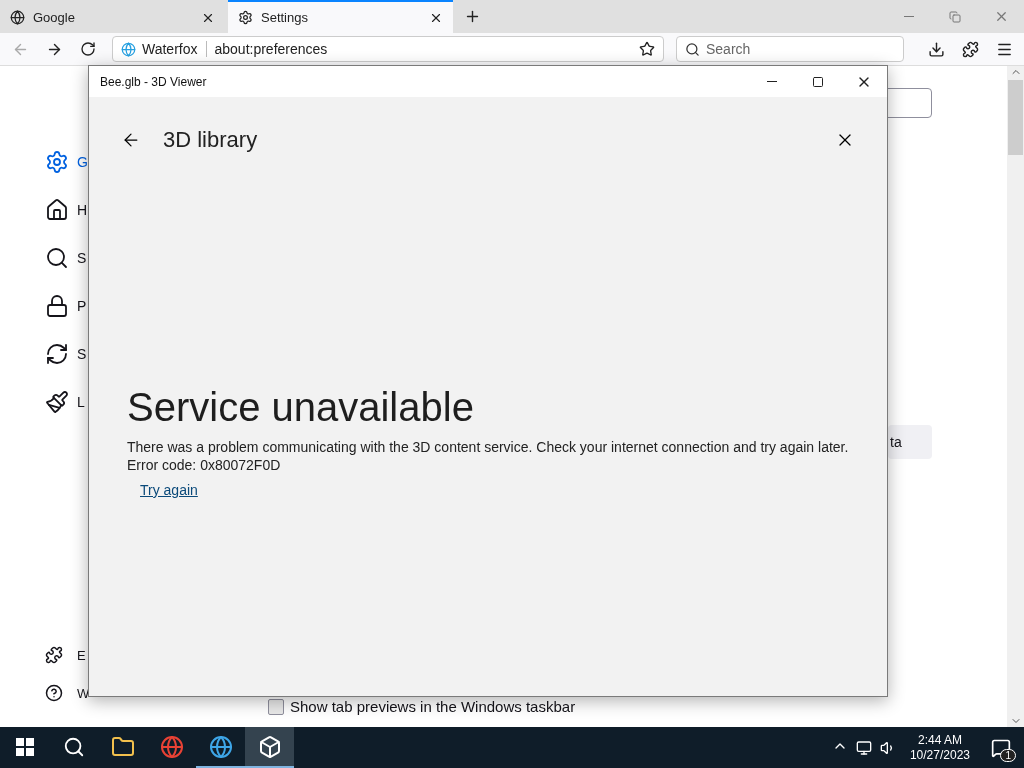  Describe the element at coordinates (1015, 117) in the screenshot. I see `scroll-thumb` at that location.